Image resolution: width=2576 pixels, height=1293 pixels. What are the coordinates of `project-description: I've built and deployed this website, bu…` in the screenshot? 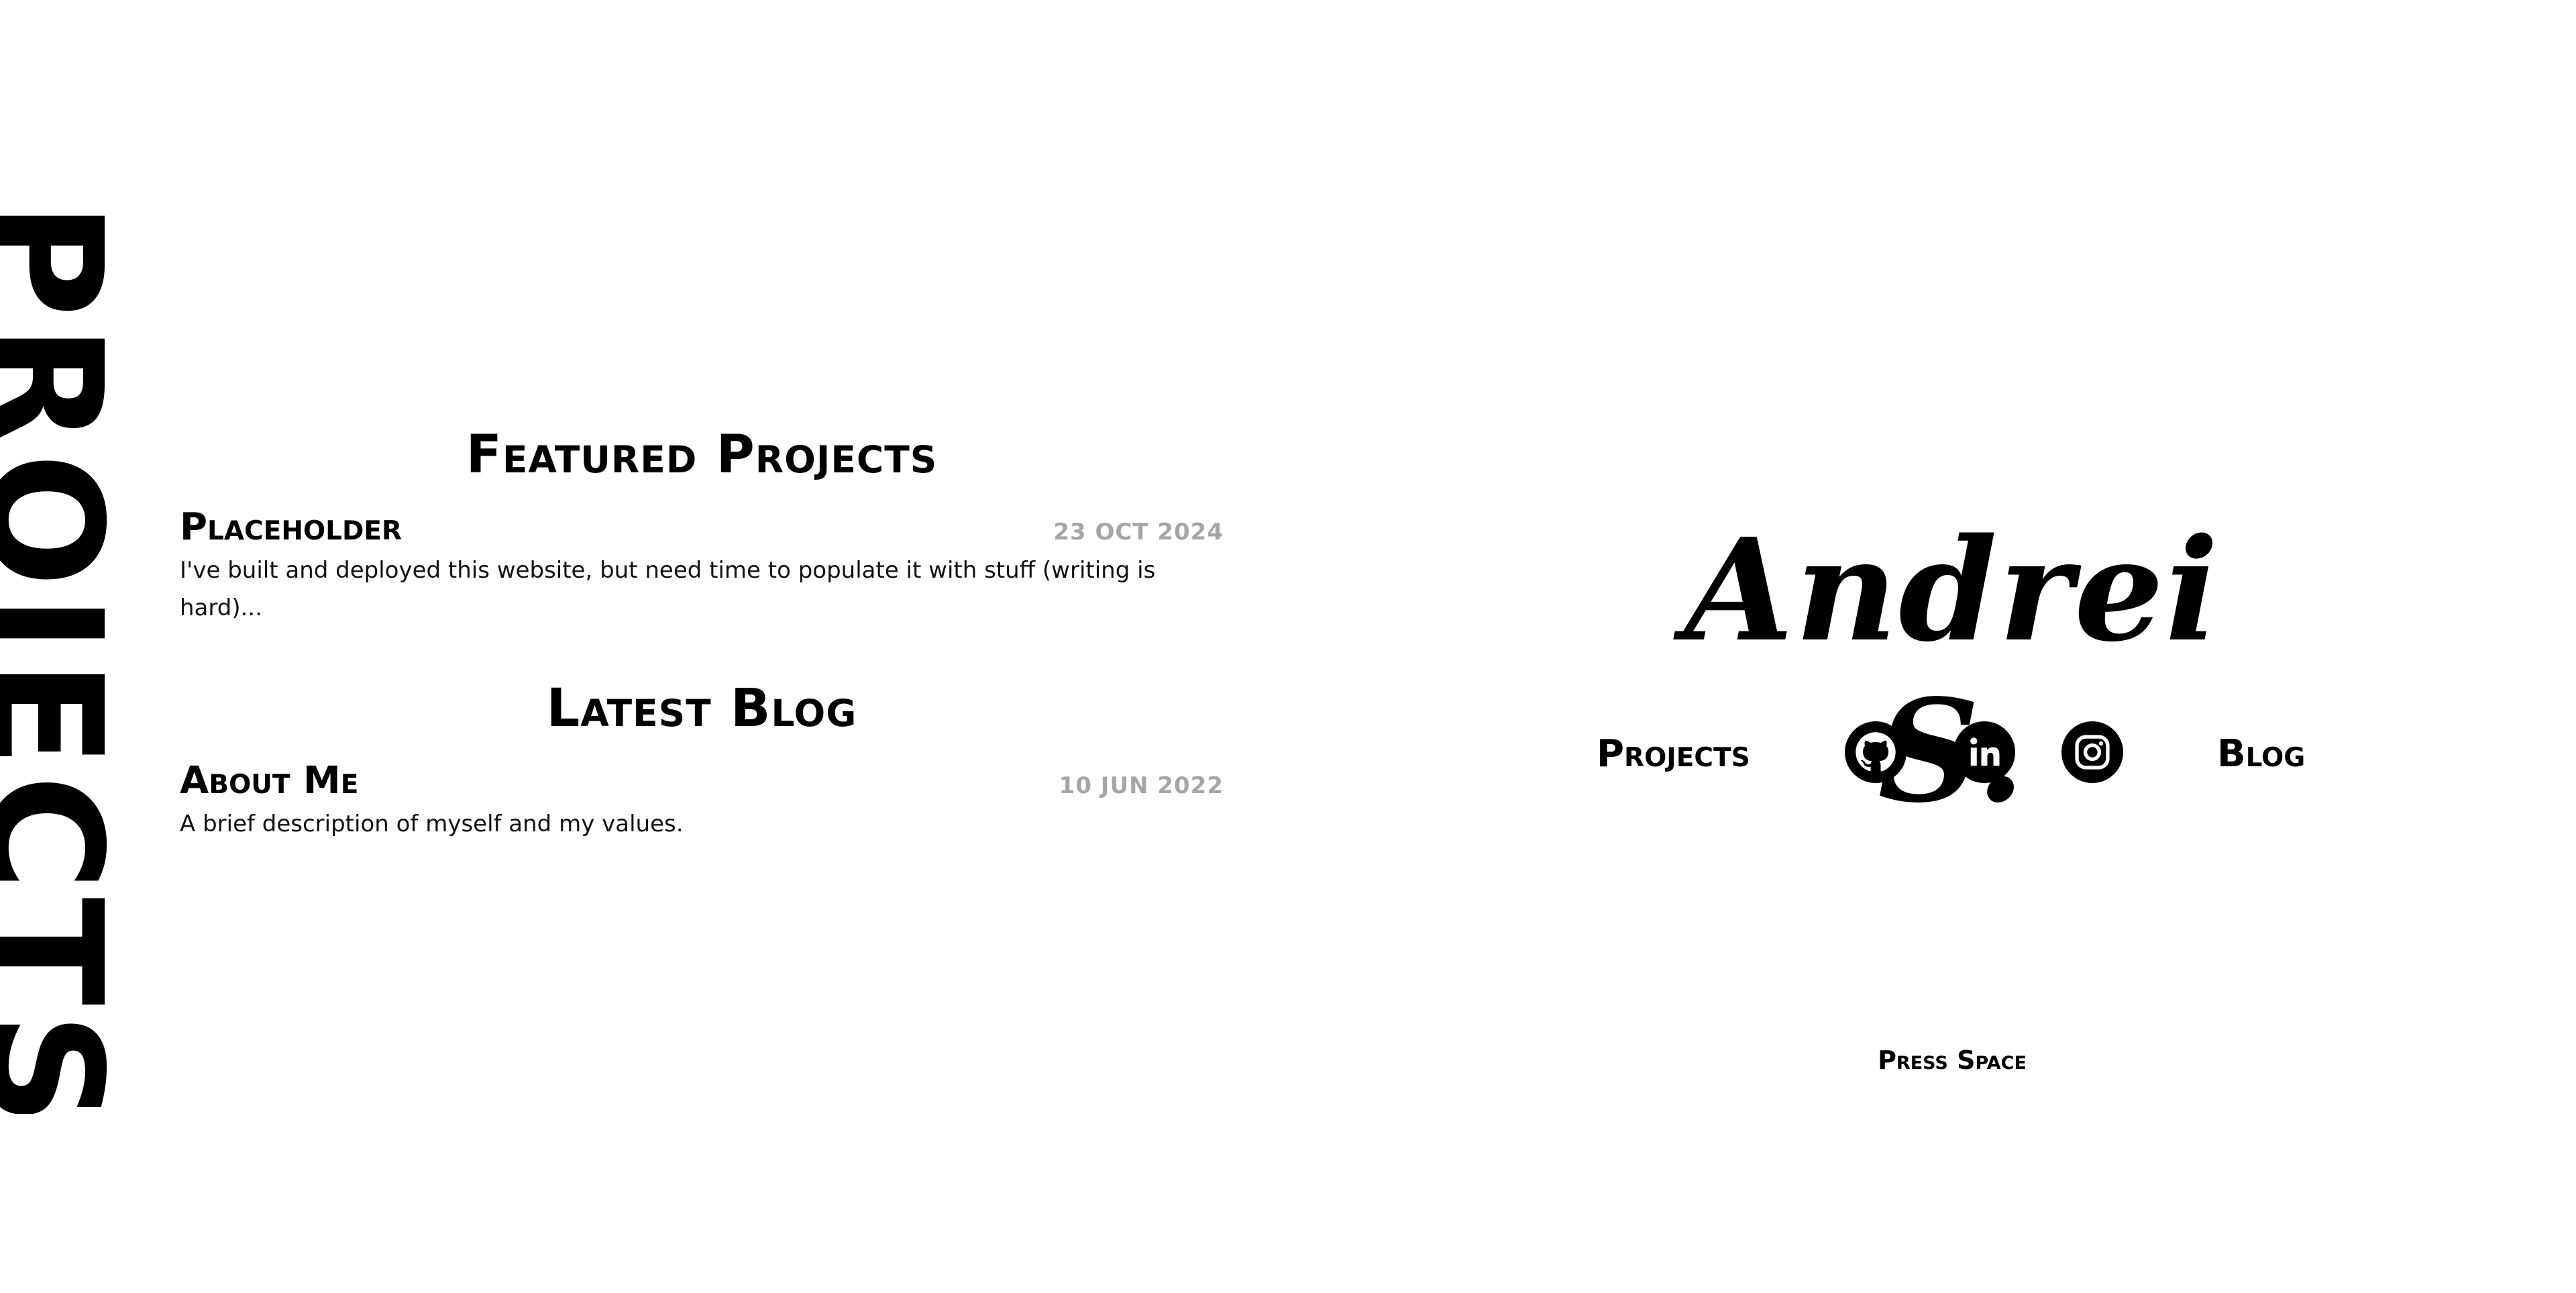 It's located at (668, 589).